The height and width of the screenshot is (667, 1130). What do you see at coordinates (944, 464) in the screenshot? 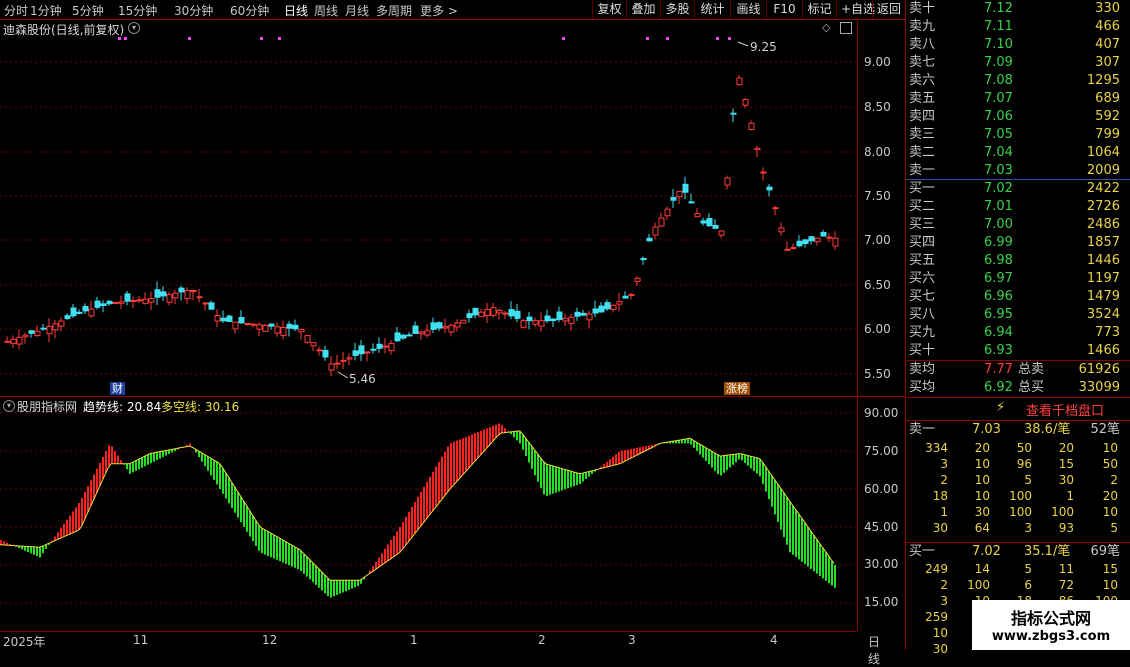
I see `queue-cell: 3` at bounding box center [944, 464].